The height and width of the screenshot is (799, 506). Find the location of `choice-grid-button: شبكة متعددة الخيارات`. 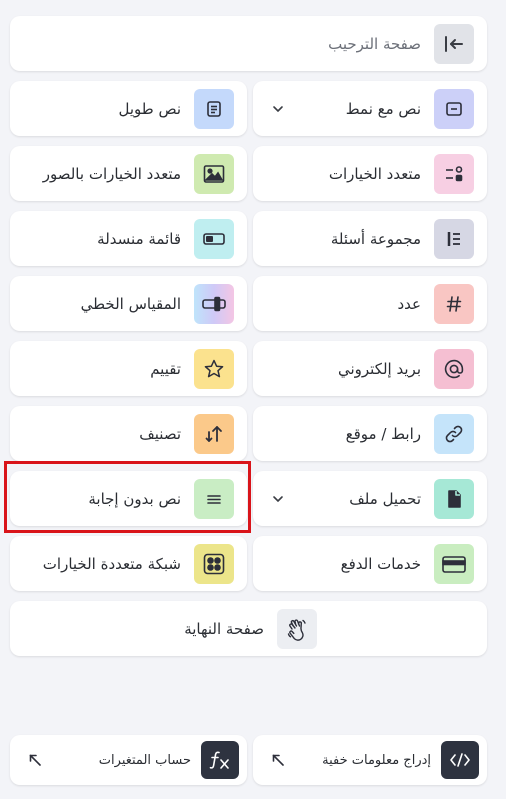

choice-grid-button: شبكة متعددة الخيارات is located at coordinates (128, 563).